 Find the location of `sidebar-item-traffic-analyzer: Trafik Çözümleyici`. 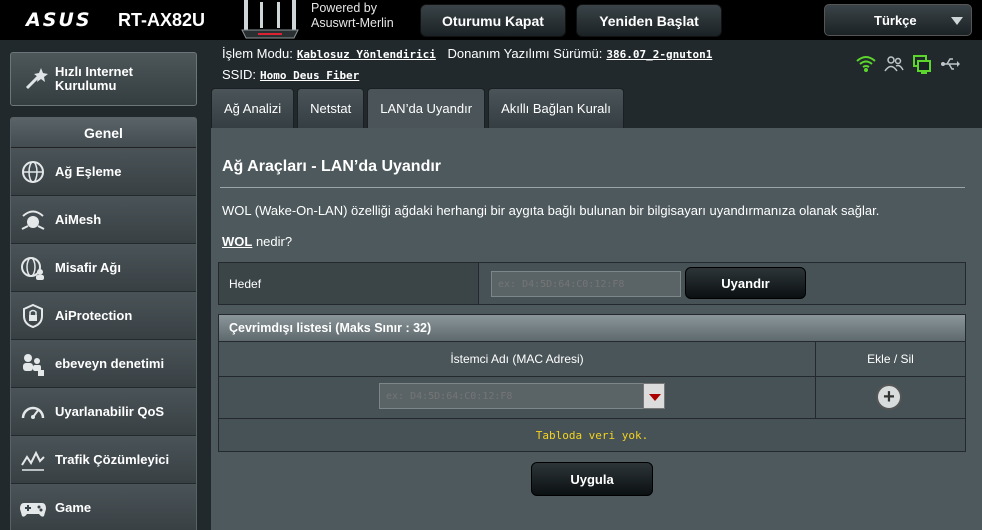

sidebar-item-traffic-analyzer: Trafik Çözümleyici is located at coordinates (103, 460).